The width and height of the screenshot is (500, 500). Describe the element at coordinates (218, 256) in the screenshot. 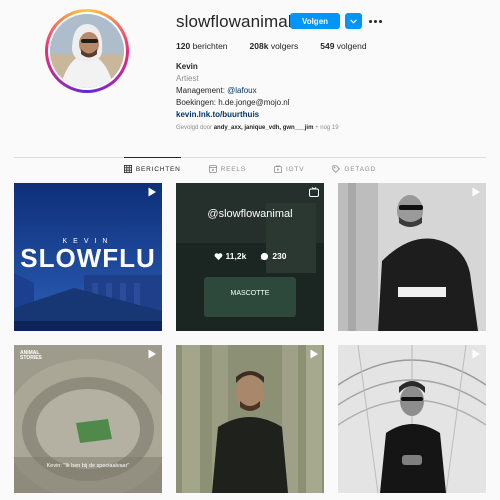

I see `heart-icon` at that location.